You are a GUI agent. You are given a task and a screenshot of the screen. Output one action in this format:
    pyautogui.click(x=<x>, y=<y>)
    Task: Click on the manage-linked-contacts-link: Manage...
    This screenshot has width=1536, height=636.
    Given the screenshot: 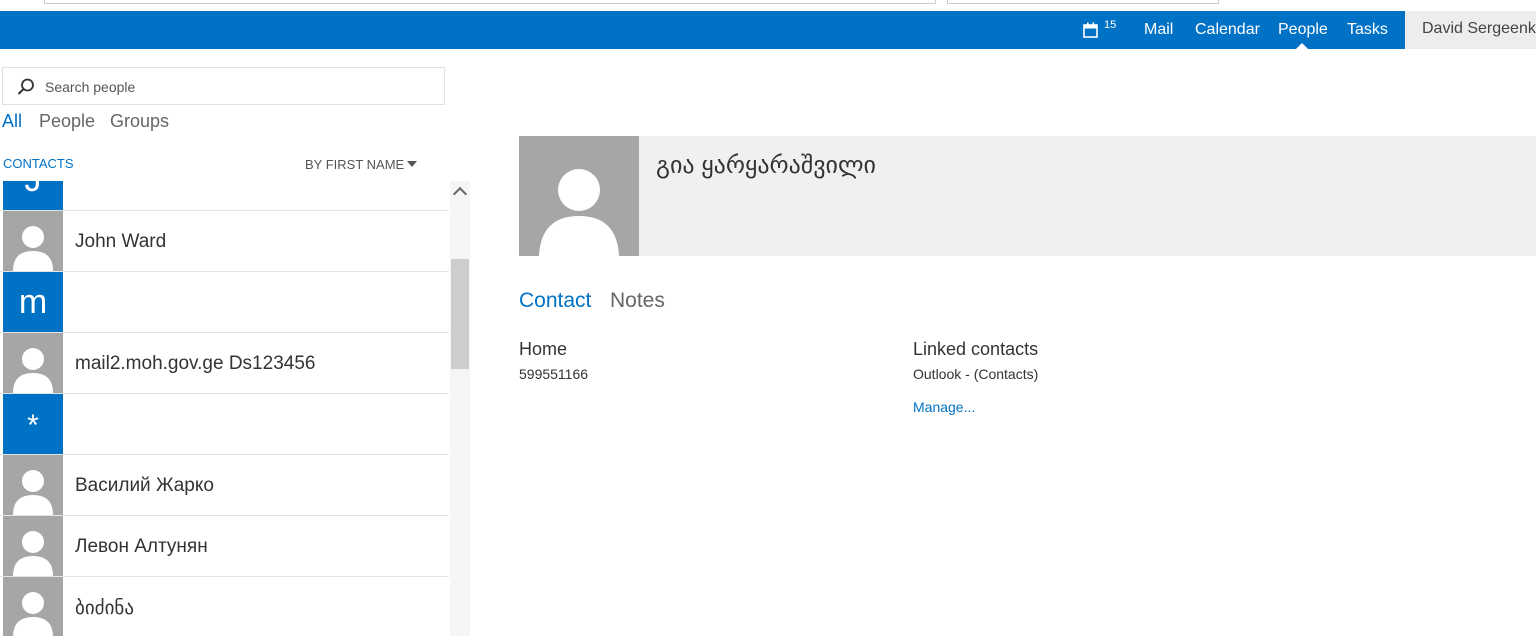 What is the action you would take?
    pyautogui.click(x=944, y=407)
    